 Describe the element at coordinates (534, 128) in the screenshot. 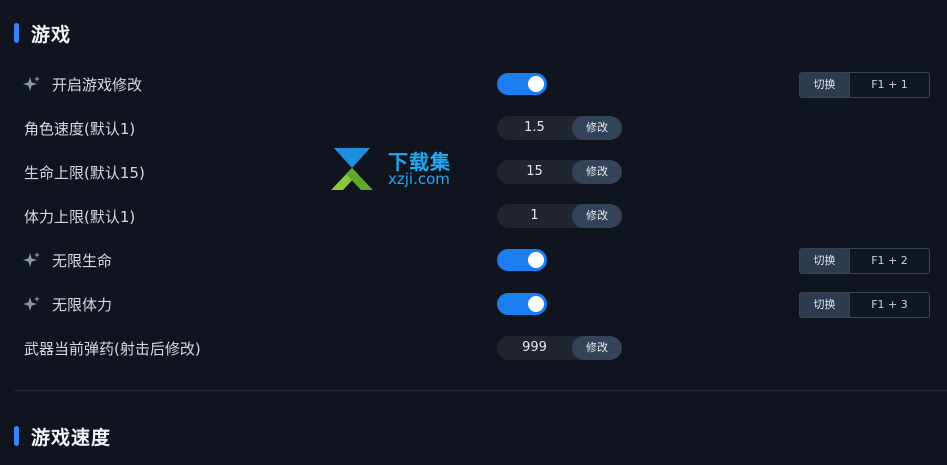

I see `value-input: 1.5` at that location.